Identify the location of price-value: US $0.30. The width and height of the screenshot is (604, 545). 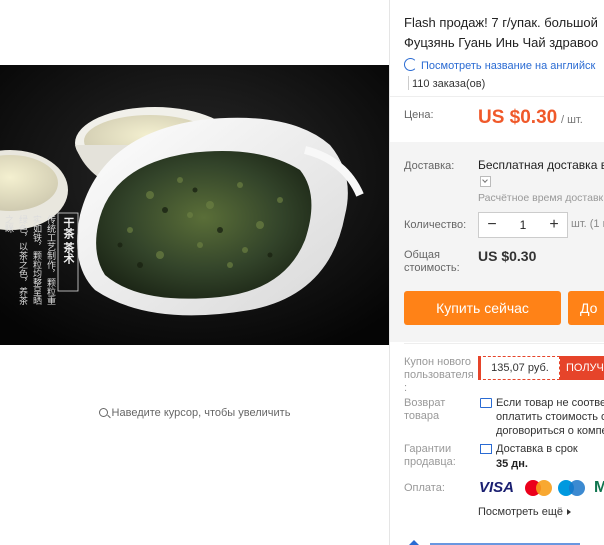
(518, 117).